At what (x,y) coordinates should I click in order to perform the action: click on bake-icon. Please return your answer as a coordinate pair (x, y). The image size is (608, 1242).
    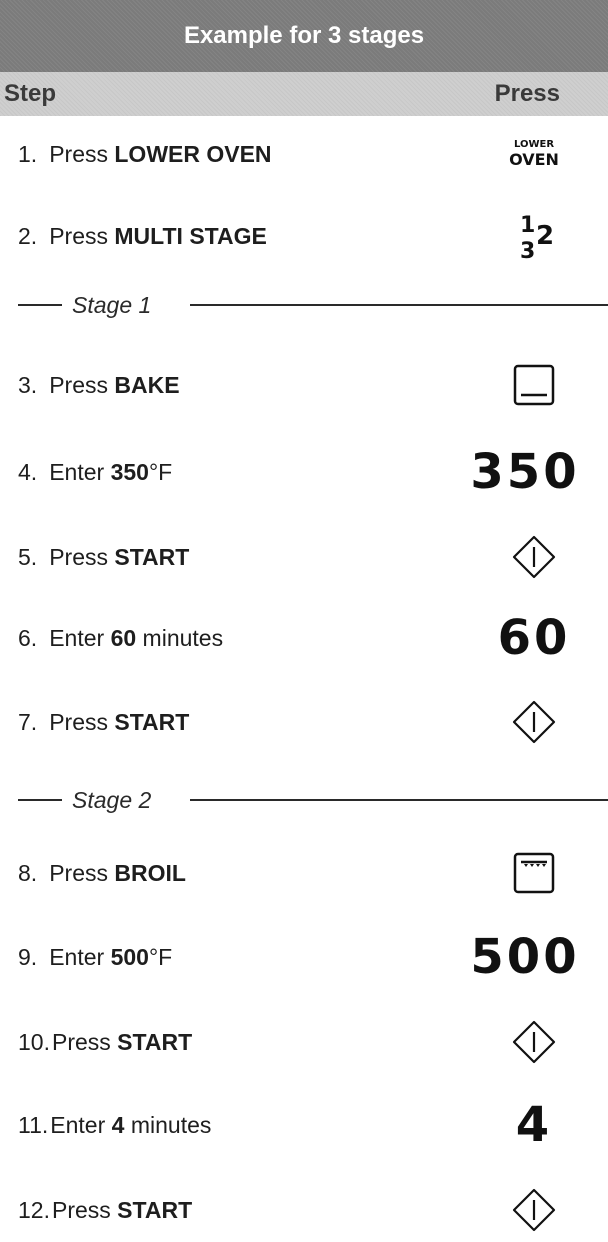
    Looking at the image, I should click on (534, 385).